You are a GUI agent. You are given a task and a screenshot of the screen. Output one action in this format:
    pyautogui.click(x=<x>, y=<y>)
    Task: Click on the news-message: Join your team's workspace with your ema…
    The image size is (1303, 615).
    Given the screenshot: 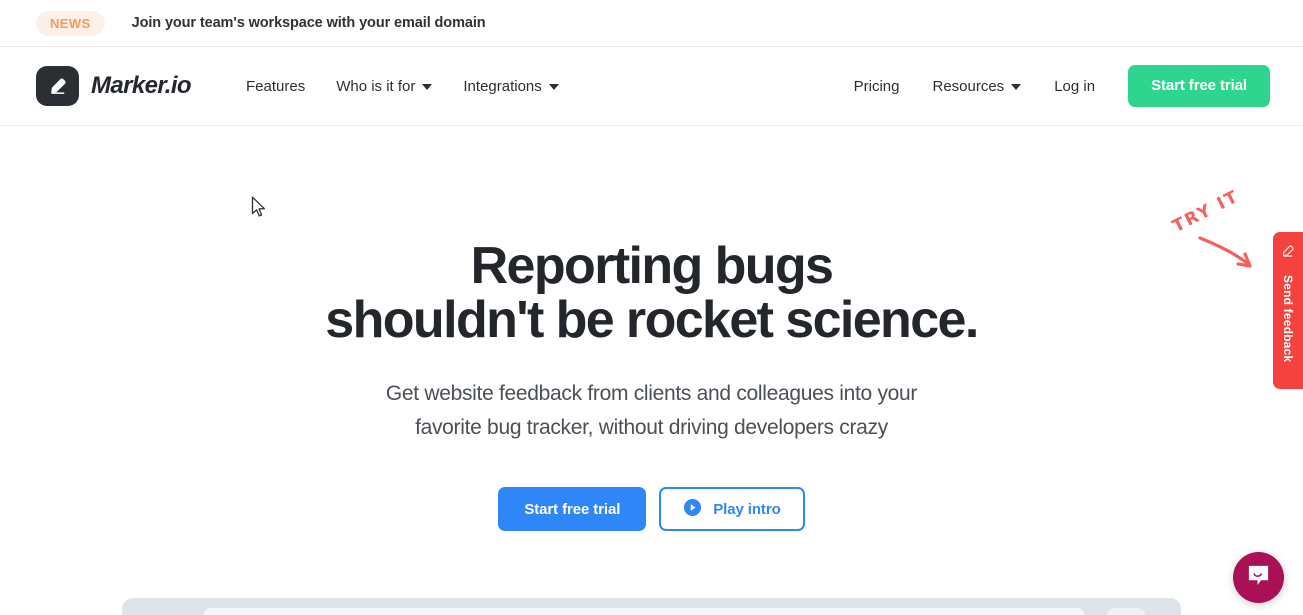 What is the action you would take?
    pyautogui.click(x=309, y=23)
    